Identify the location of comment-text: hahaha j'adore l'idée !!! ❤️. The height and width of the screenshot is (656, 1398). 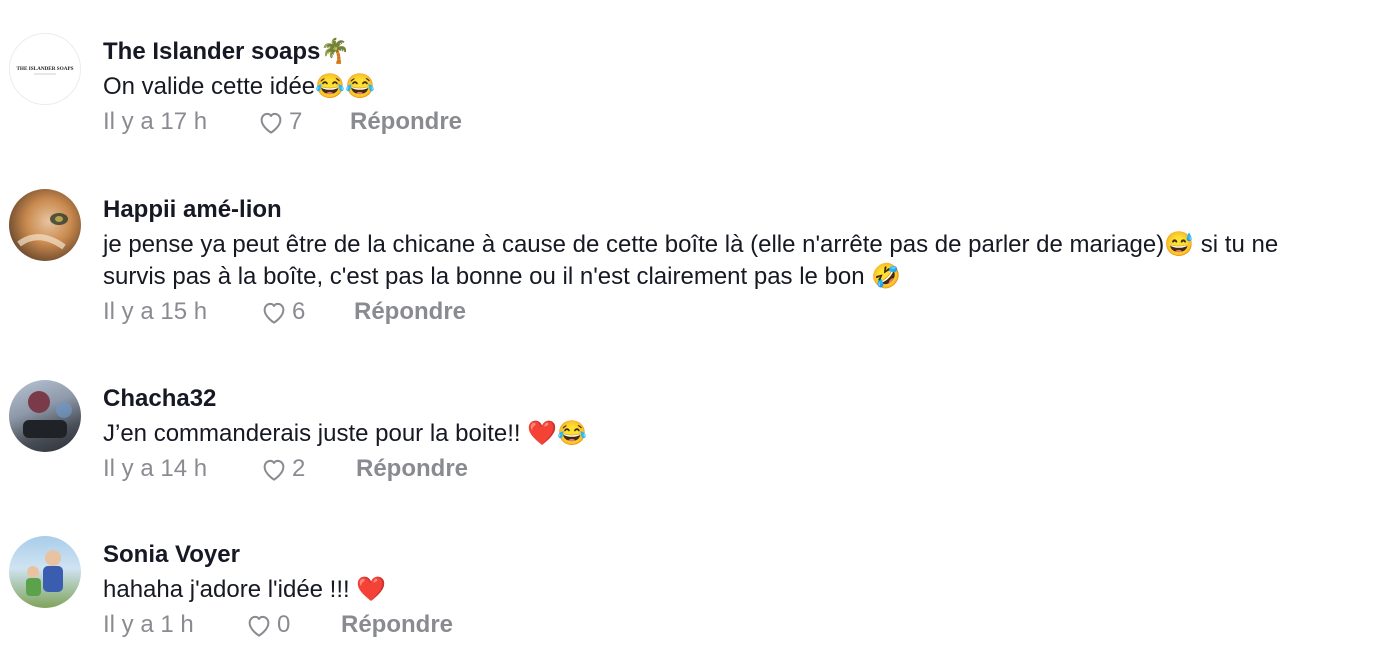
(245, 589).